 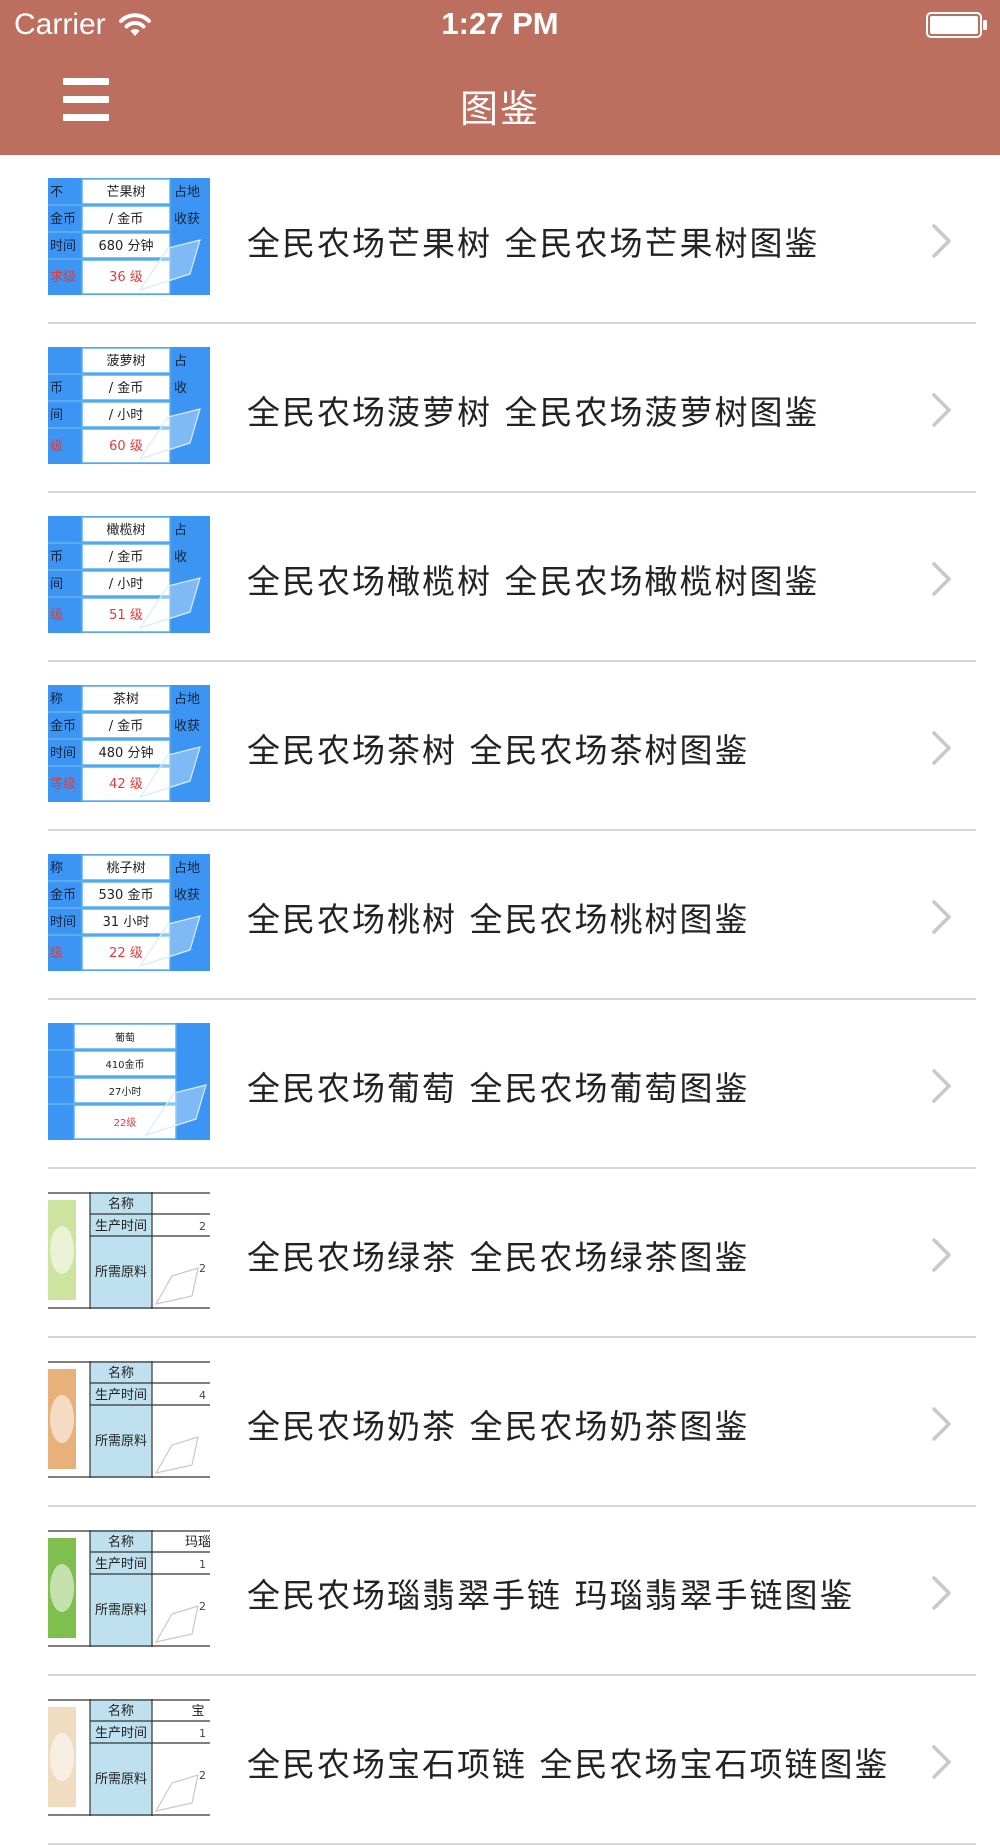 I want to click on thumb-time: 31 小时, so click(x=126, y=922).